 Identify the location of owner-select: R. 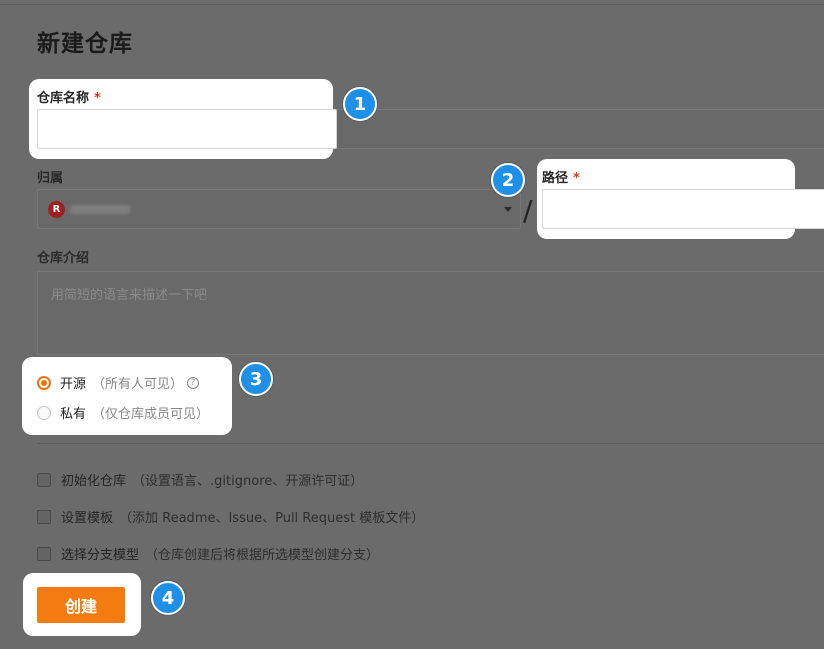
(279, 209).